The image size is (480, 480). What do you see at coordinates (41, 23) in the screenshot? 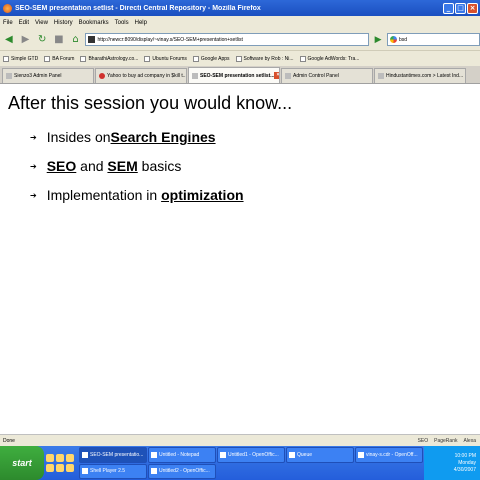
I see `menu-view: View` at bounding box center [41, 23].